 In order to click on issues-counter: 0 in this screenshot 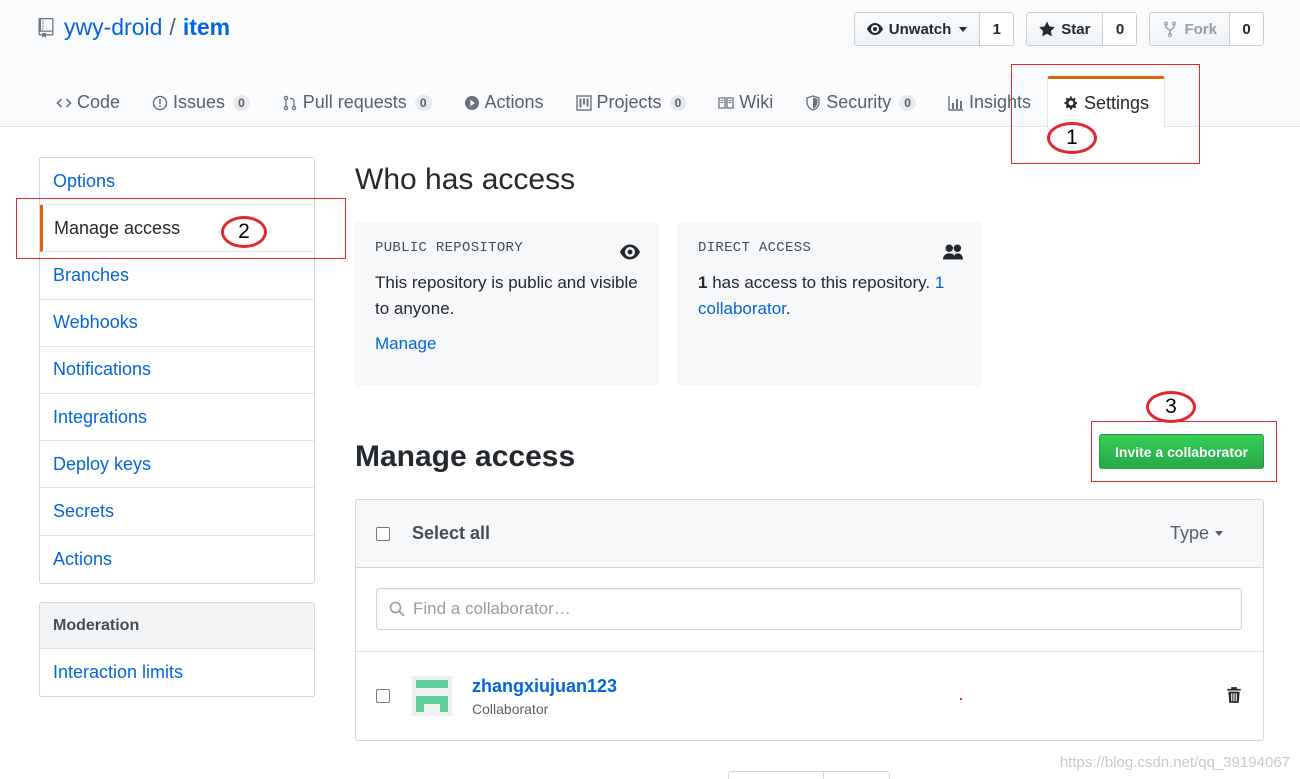, I will do `click(241, 102)`.